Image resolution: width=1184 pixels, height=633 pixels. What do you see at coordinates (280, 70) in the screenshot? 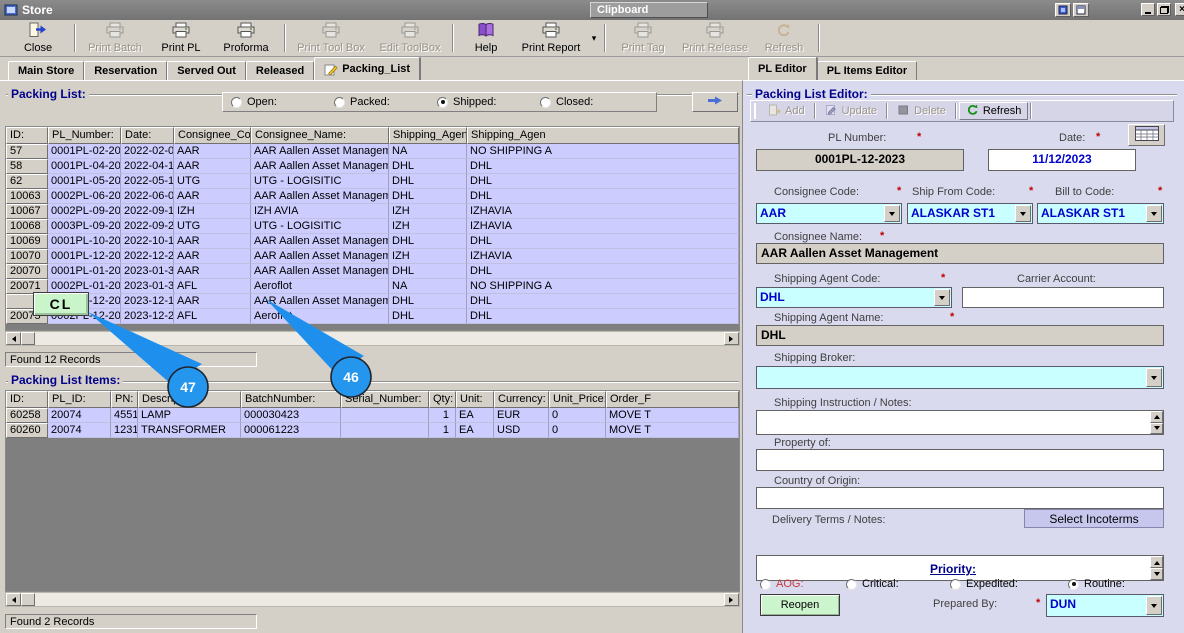
I see `tab-released: Released` at bounding box center [280, 70].